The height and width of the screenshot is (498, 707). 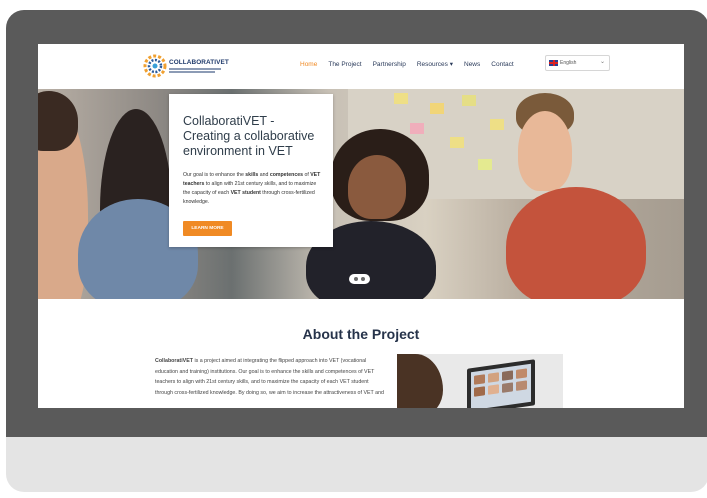 I want to click on person-left-hair, so click(x=58, y=121).